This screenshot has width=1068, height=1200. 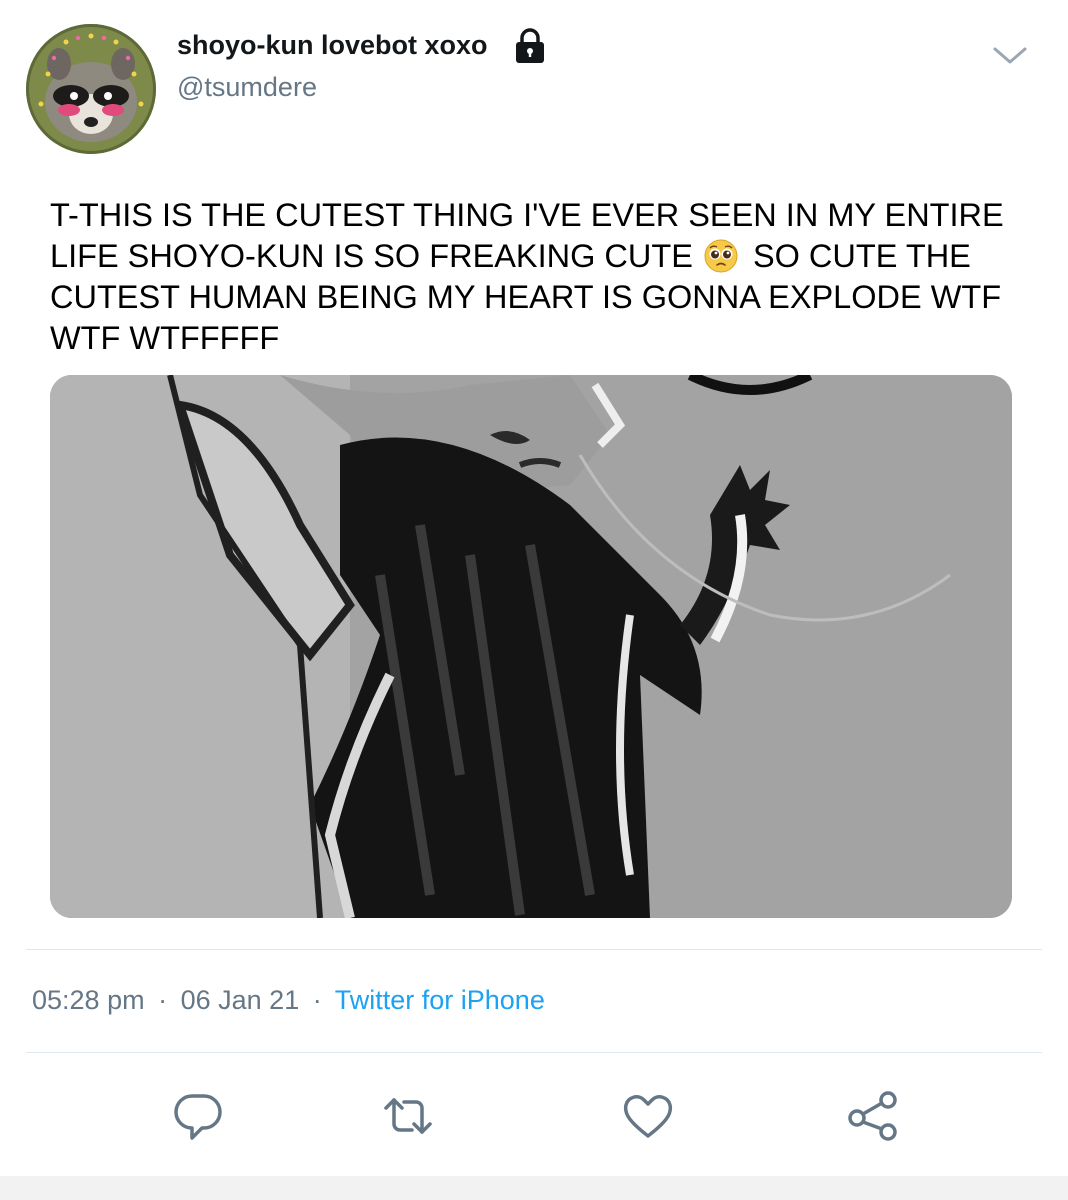 I want to click on raccoon-avatar-image, so click(x=91, y=89).